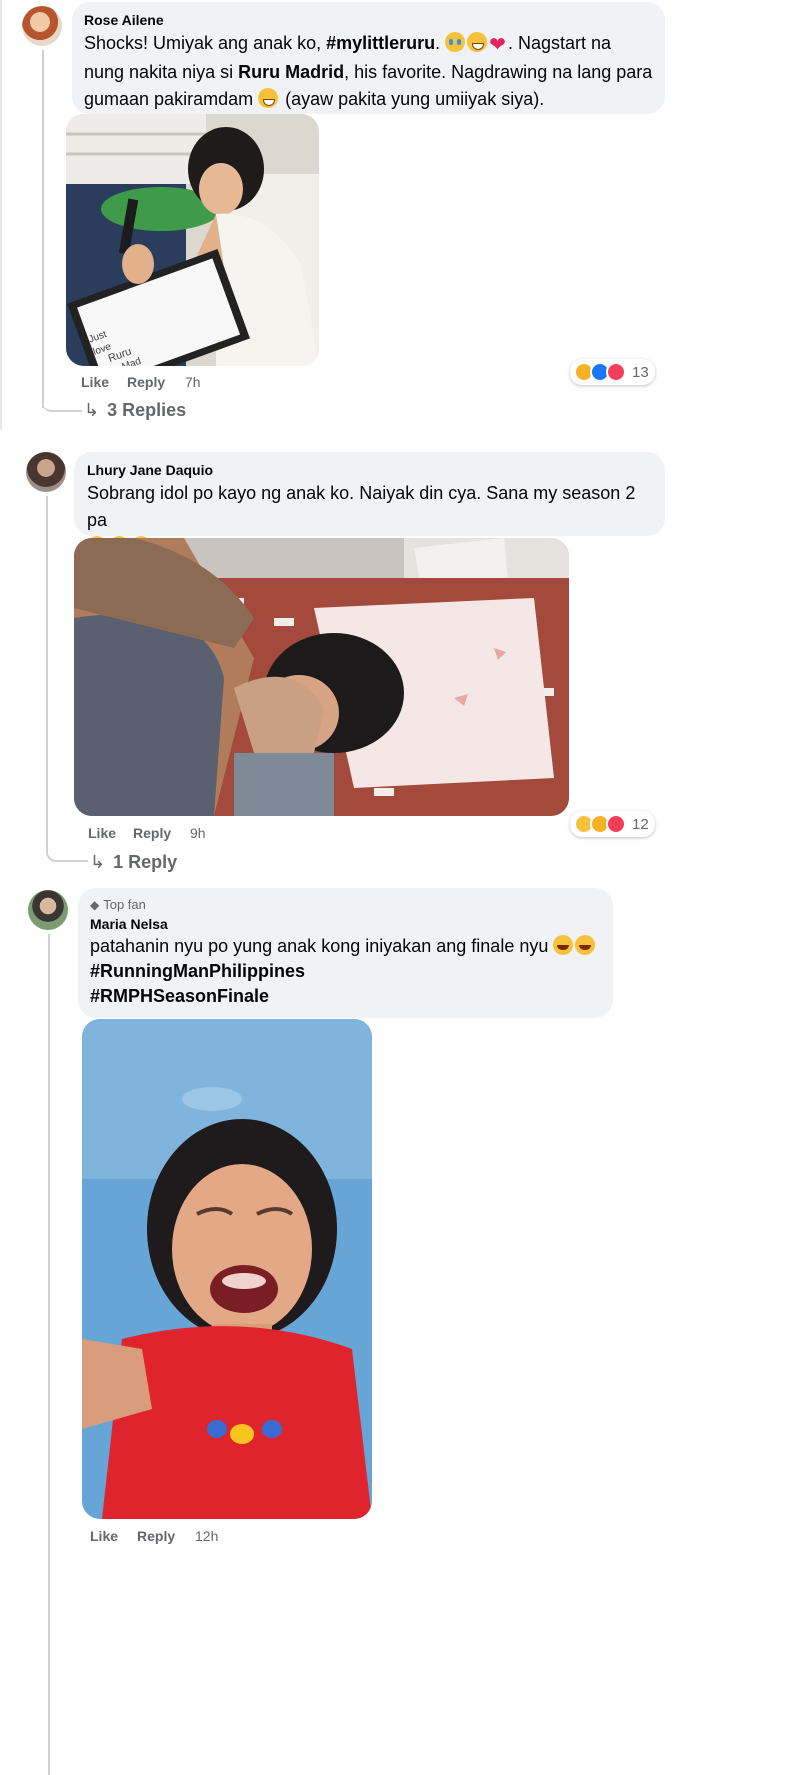 This screenshot has height=1775, width=800. Describe the element at coordinates (368, 20) in the screenshot. I see `comment-author: Rose Ailene` at that location.